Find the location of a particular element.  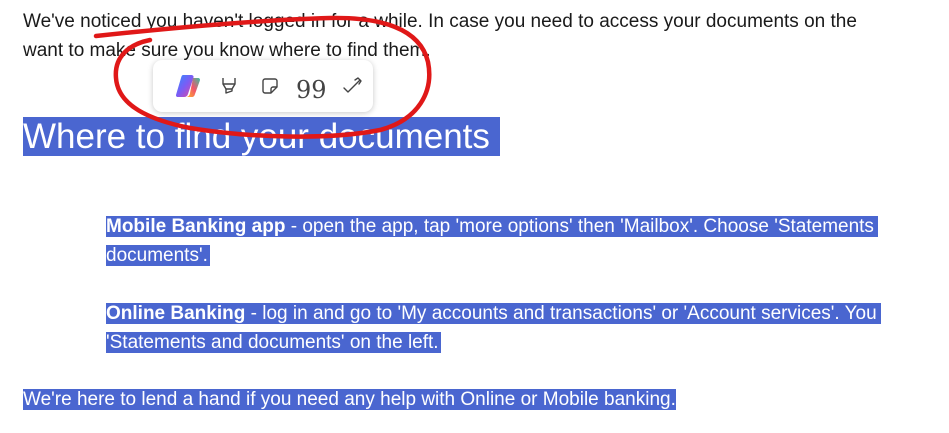

copilot-button is located at coordinates (187, 86).